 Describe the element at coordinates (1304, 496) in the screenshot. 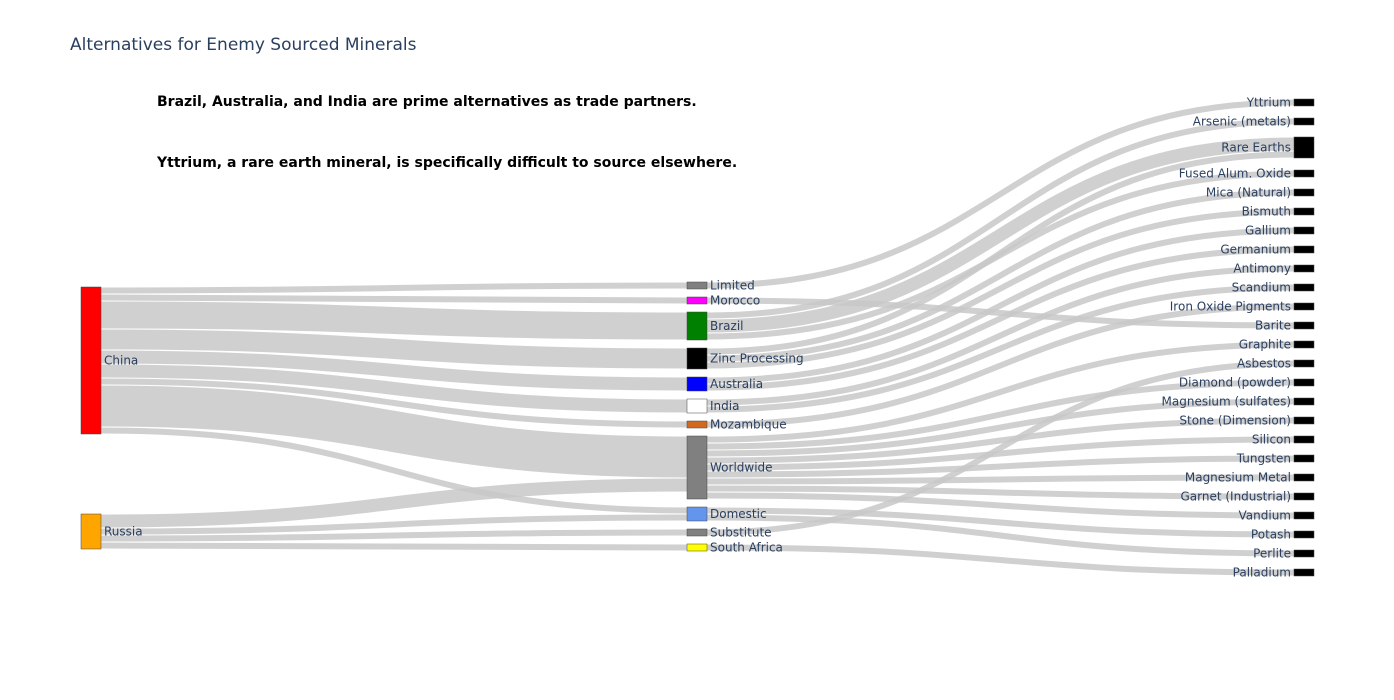

I see `sankey-node-garnet-industrial` at that location.